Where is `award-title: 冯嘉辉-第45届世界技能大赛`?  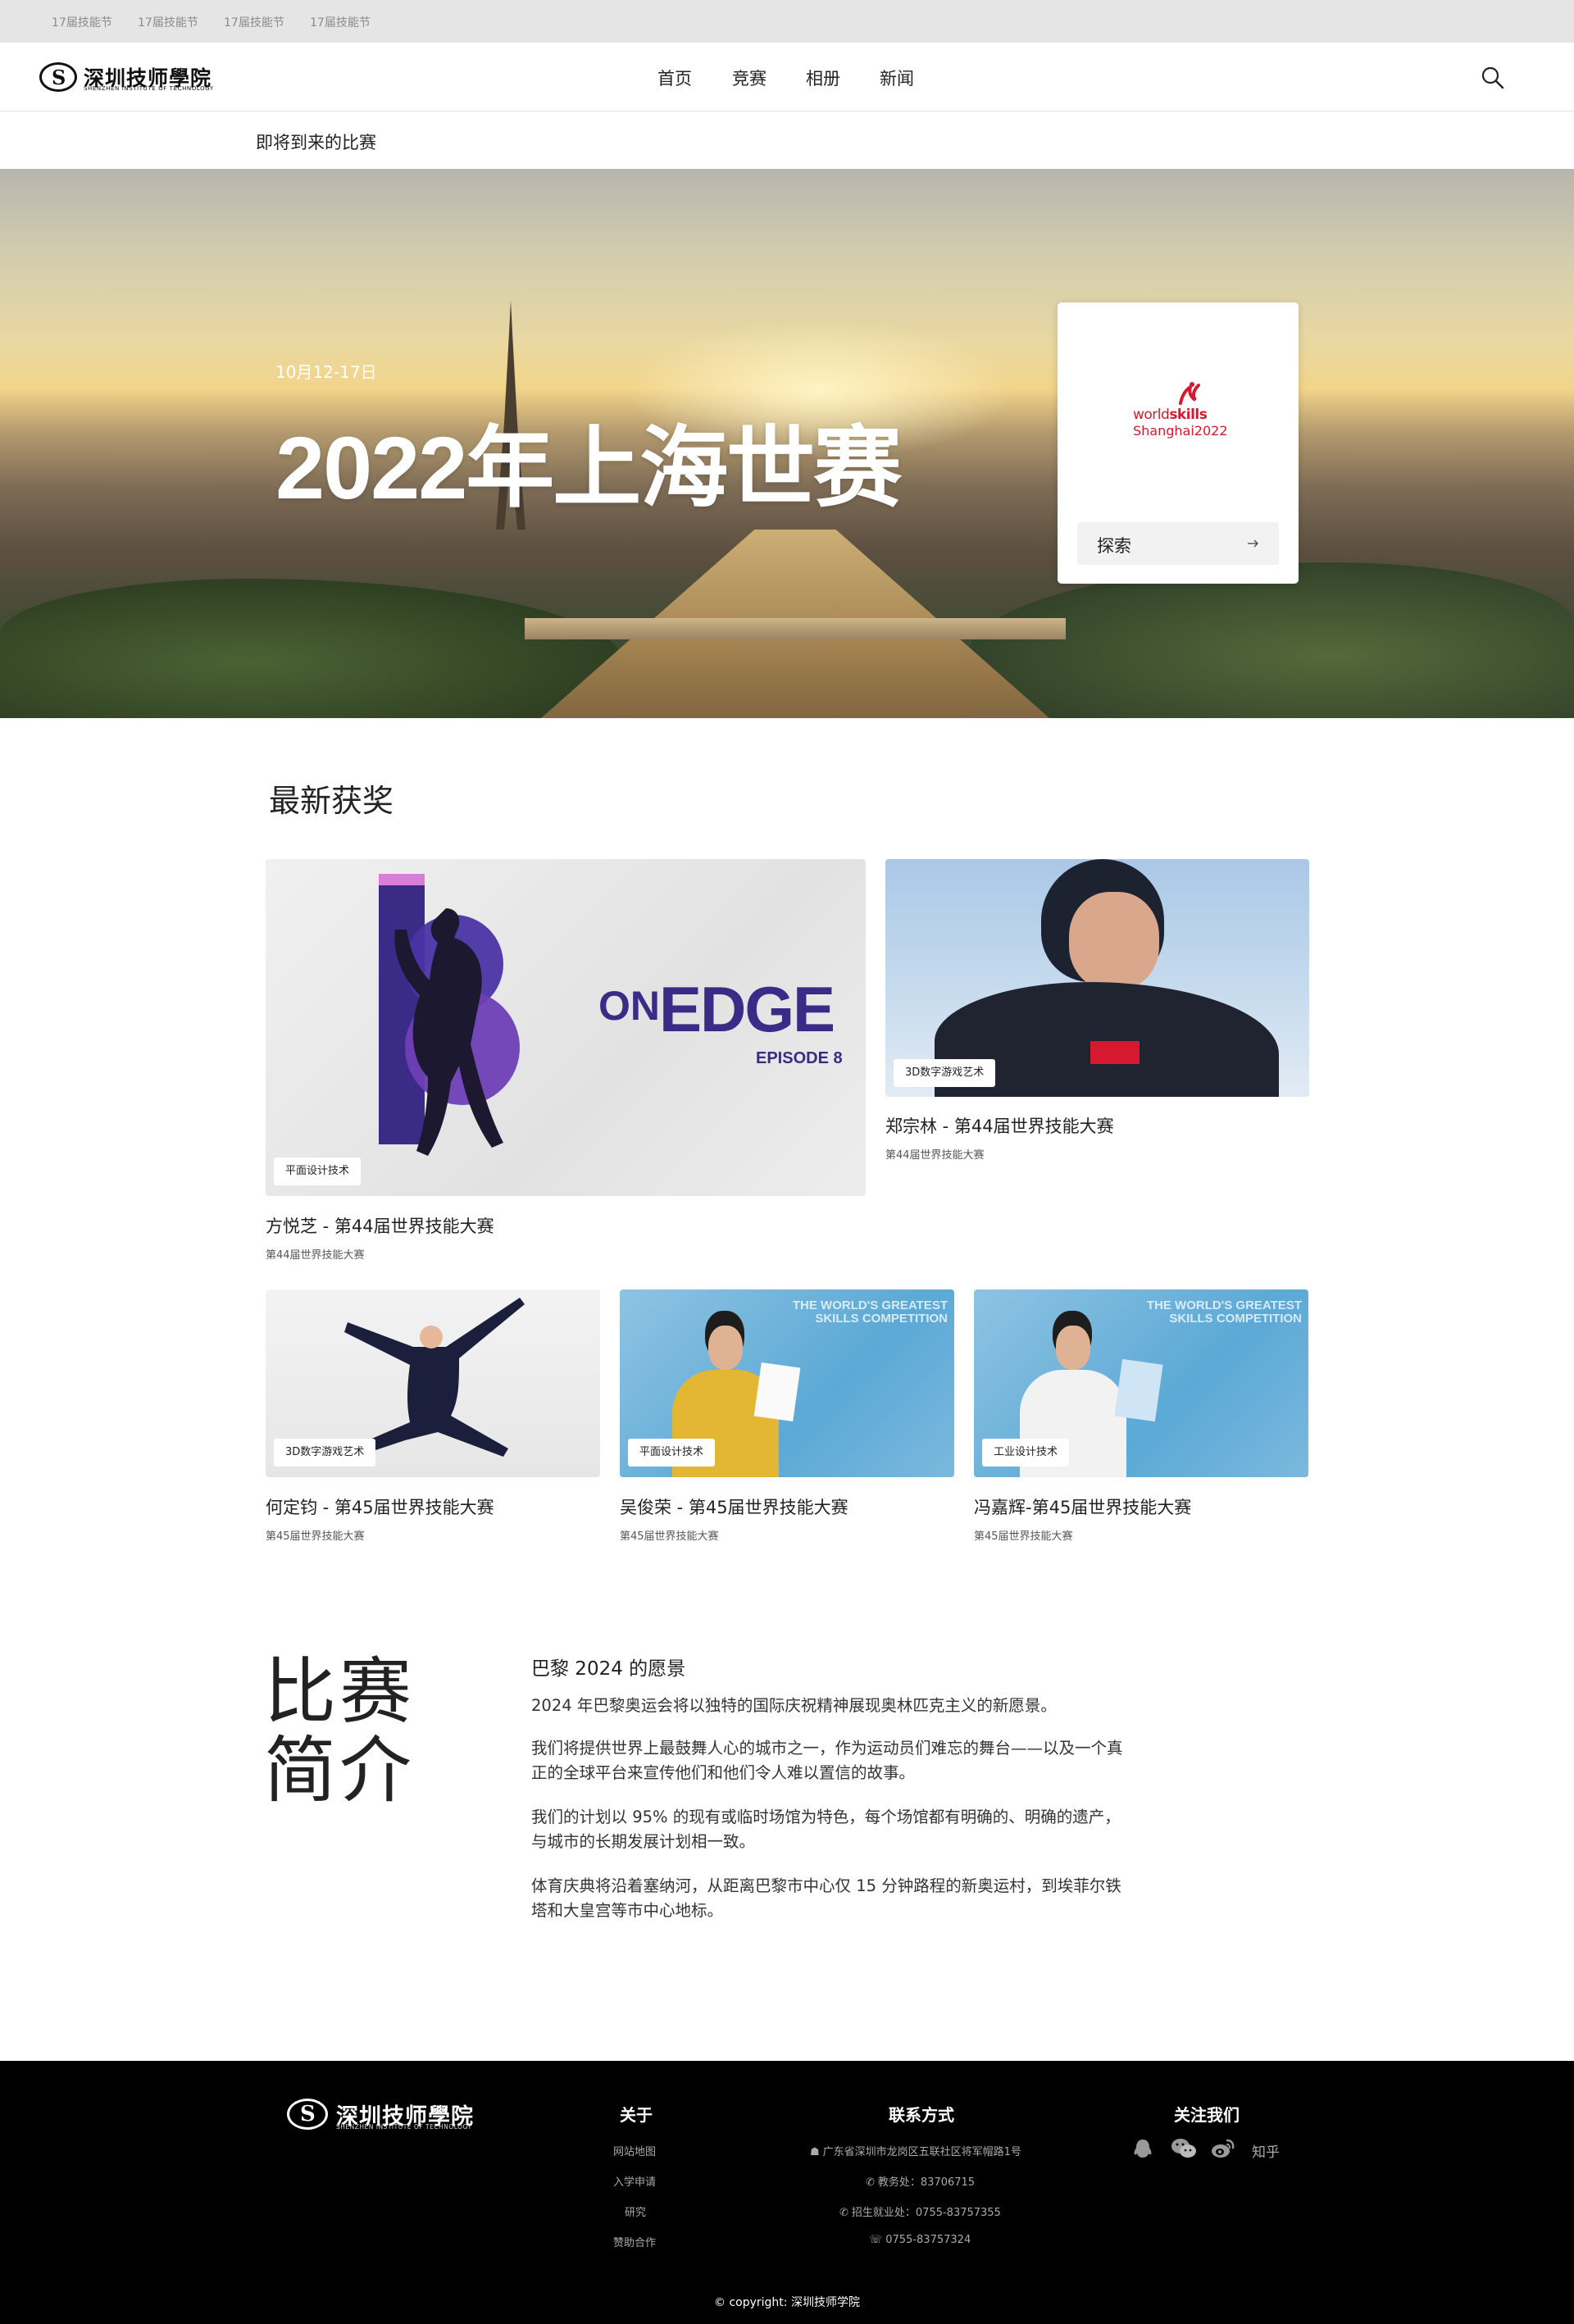 award-title: 冯嘉辉-第45届世界技能大赛 is located at coordinates (1082, 1507).